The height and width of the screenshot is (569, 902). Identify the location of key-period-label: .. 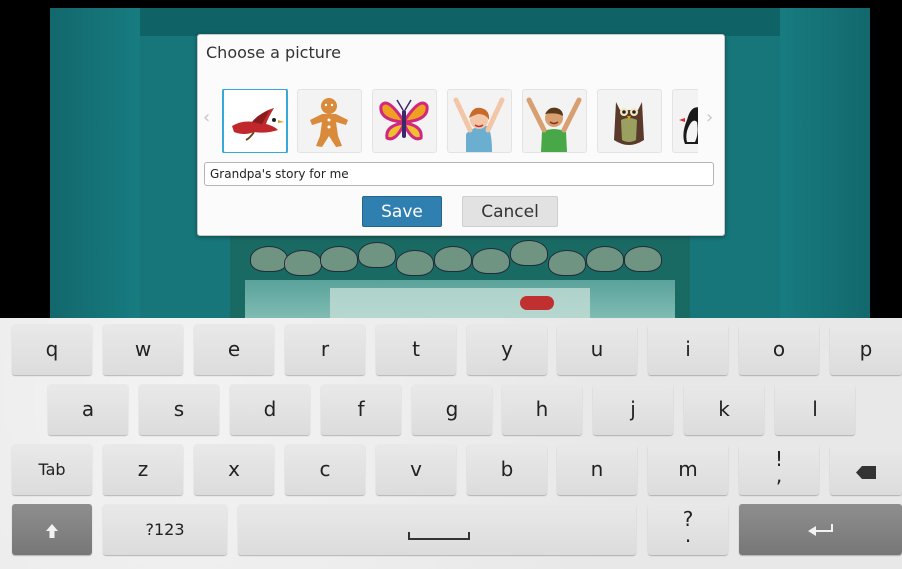
(688, 535).